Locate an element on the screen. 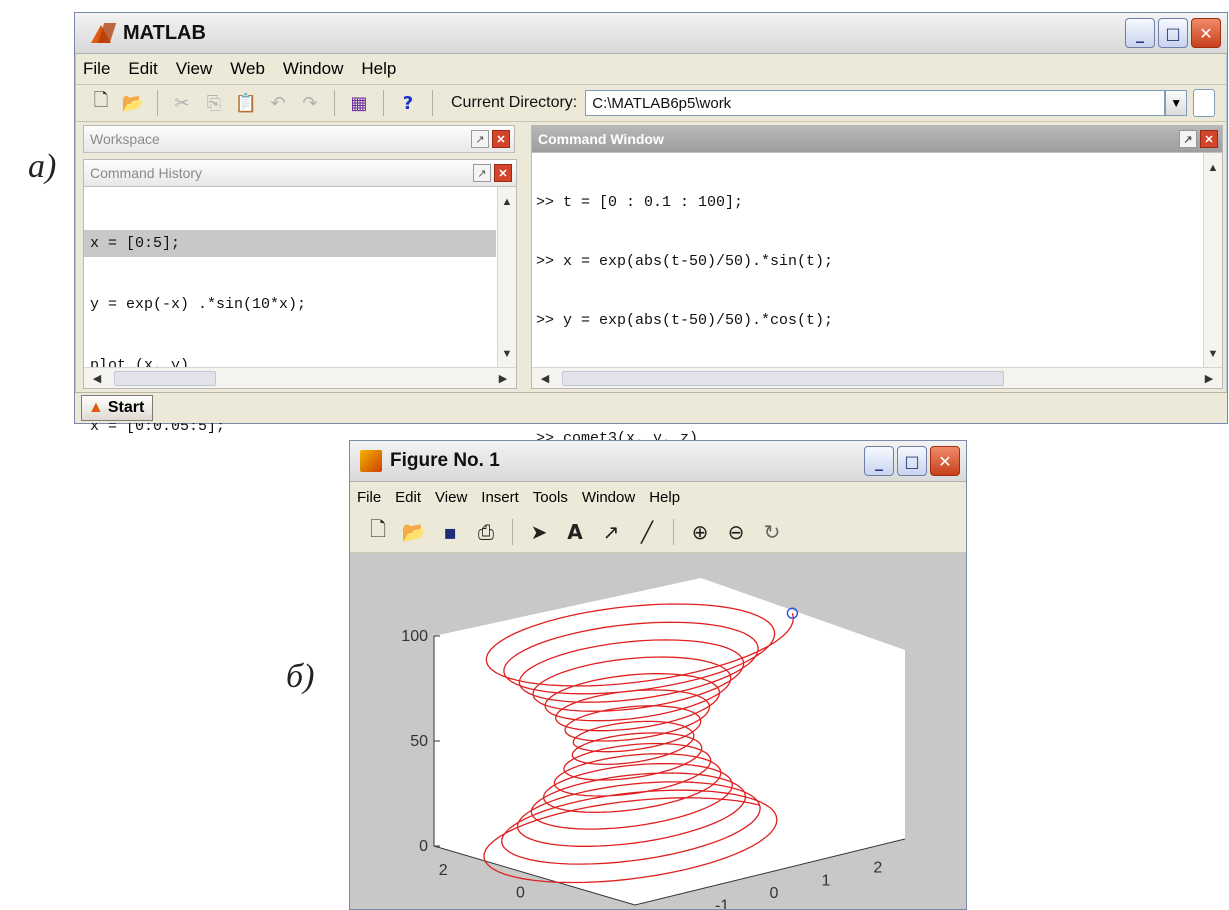 The width and height of the screenshot is (1229, 910). cut-icon: ✂ is located at coordinates (182, 103).